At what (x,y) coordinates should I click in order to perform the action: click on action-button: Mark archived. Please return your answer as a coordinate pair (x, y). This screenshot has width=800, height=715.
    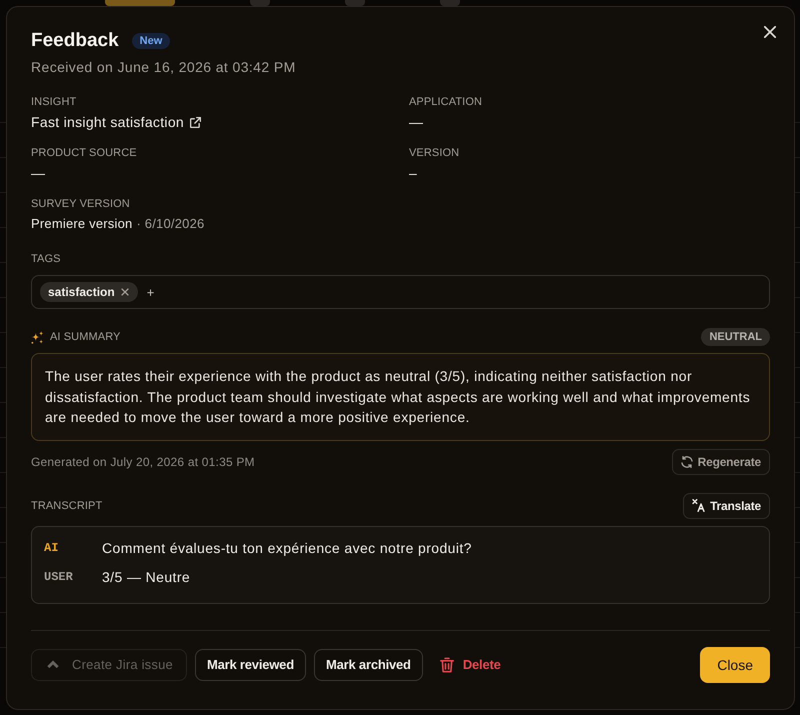
    Looking at the image, I should click on (368, 664).